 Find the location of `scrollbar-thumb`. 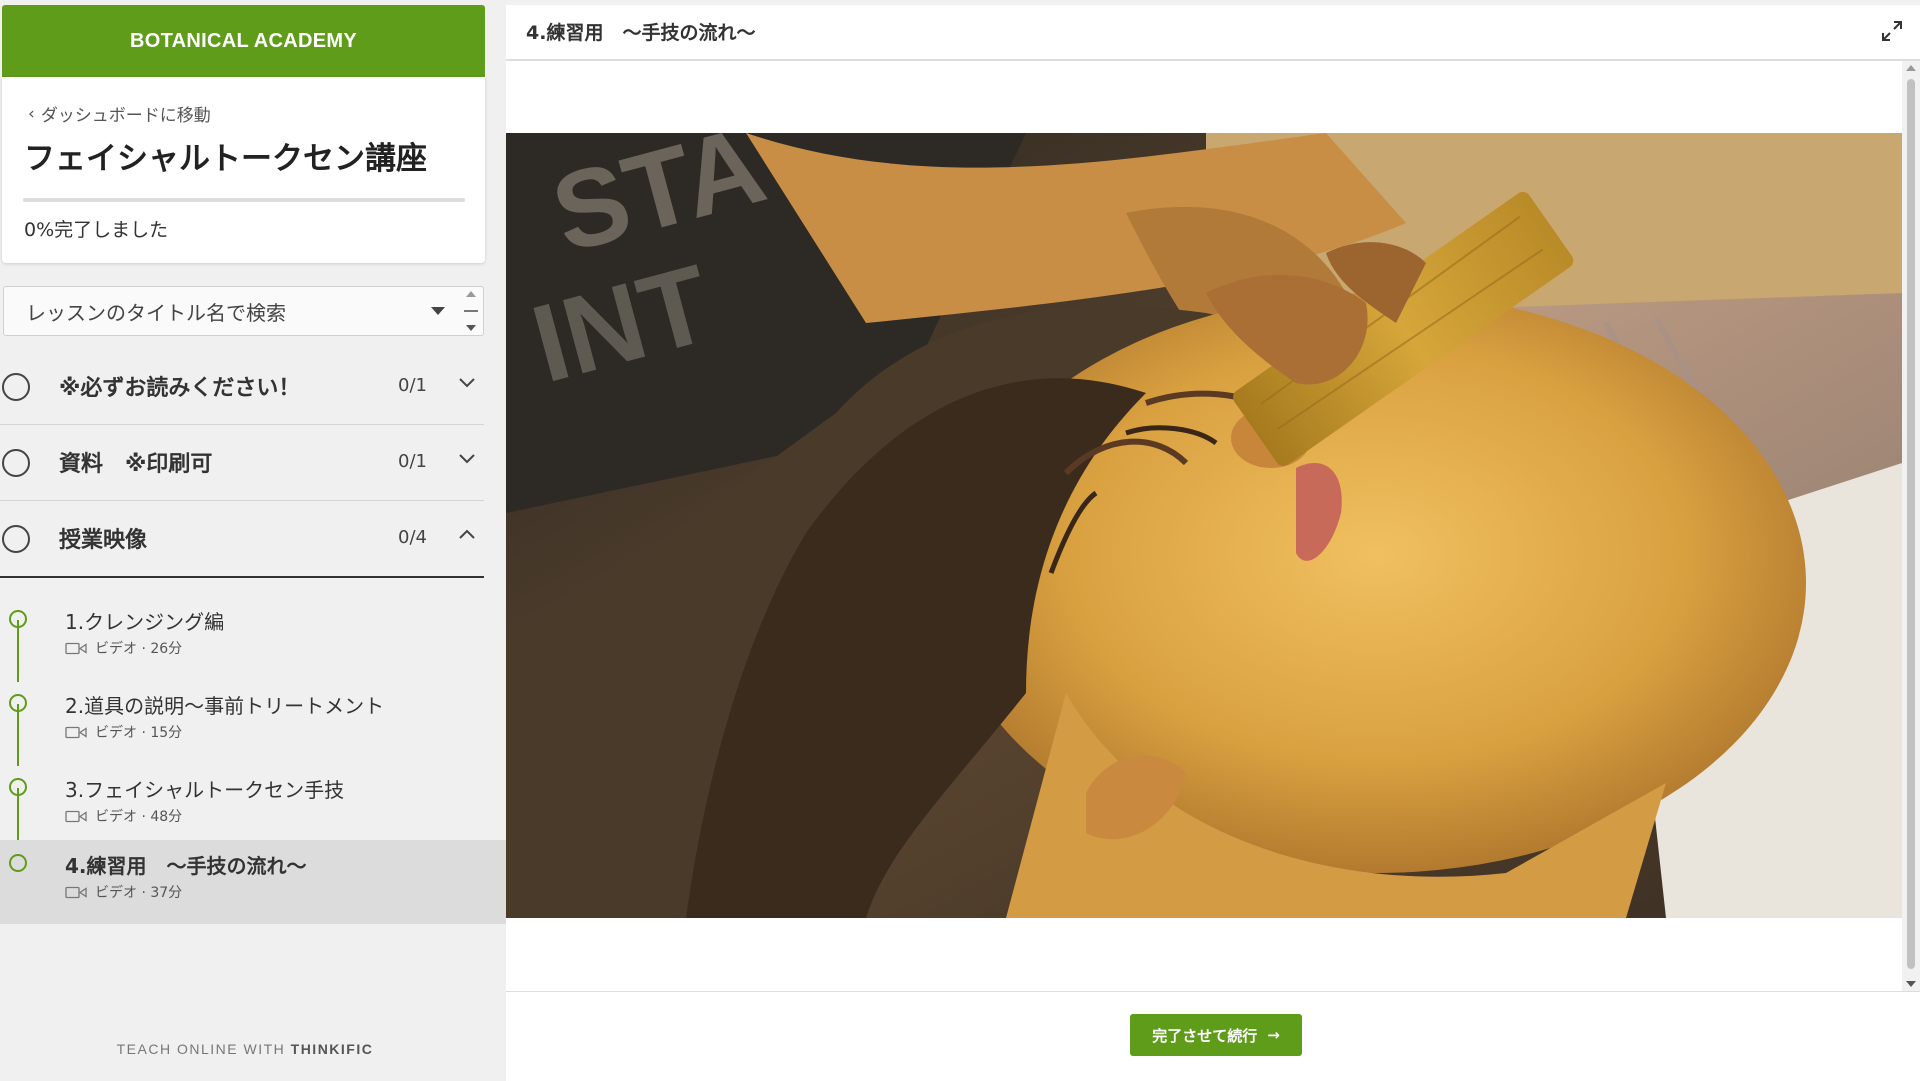

scrollbar-thumb is located at coordinates (1911, 524).